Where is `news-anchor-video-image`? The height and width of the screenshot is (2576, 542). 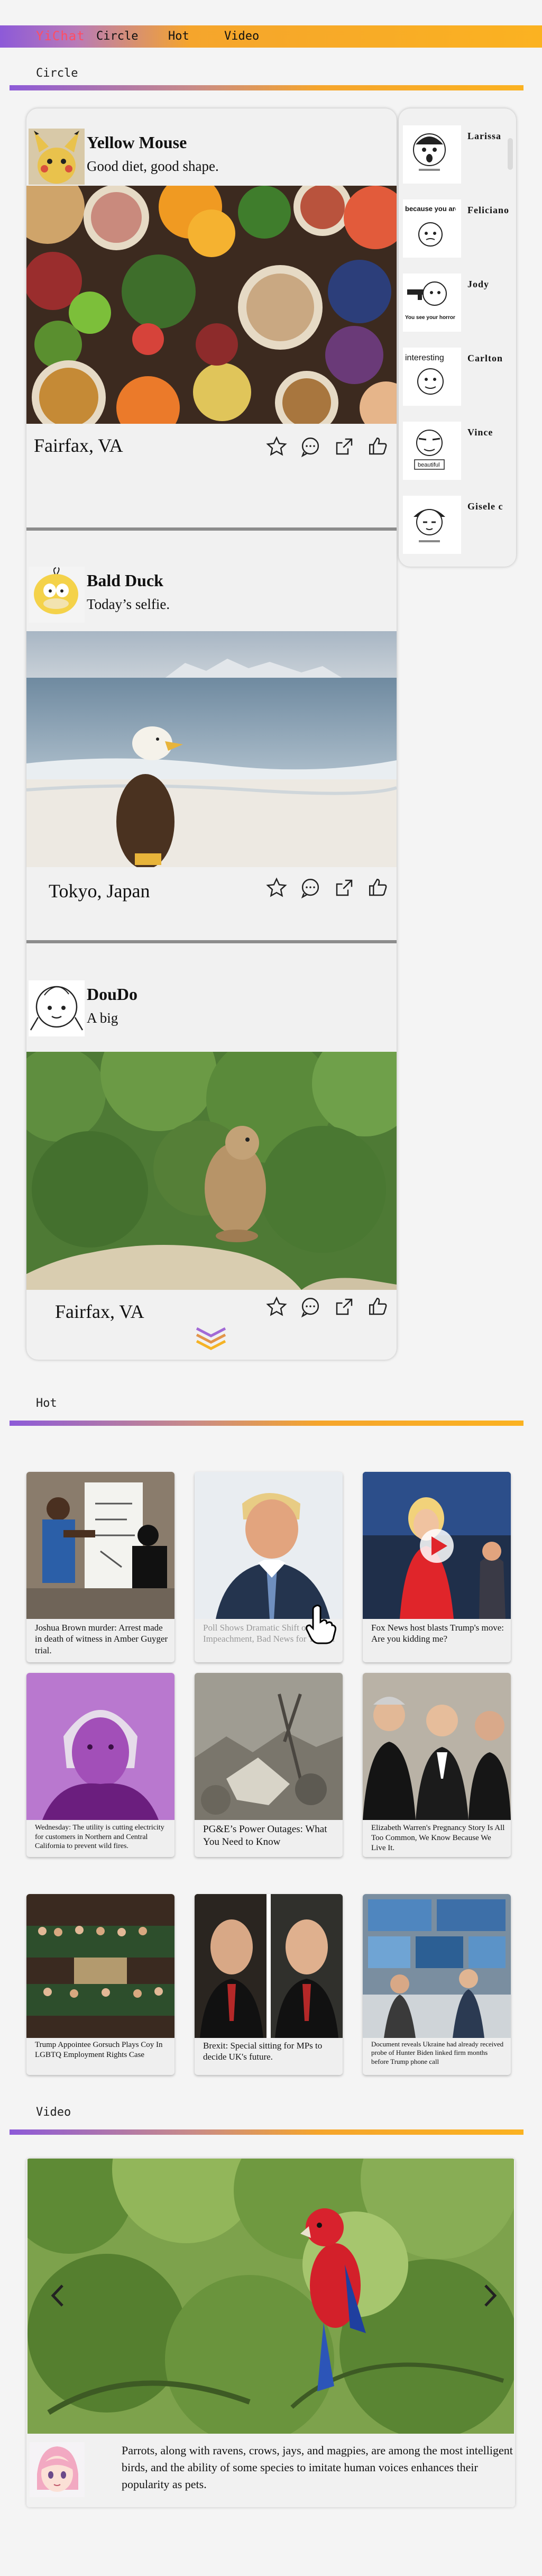
news-anchor-video-image is located at coordinates (437, 1545).